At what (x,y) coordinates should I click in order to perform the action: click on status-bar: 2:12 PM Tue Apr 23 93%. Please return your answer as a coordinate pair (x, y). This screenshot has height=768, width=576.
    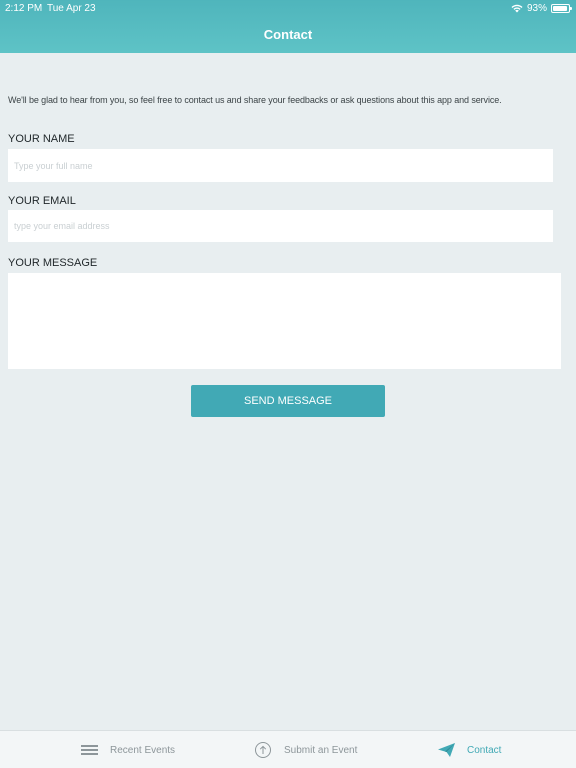
    Looking at the image, I should click on (288, 8).